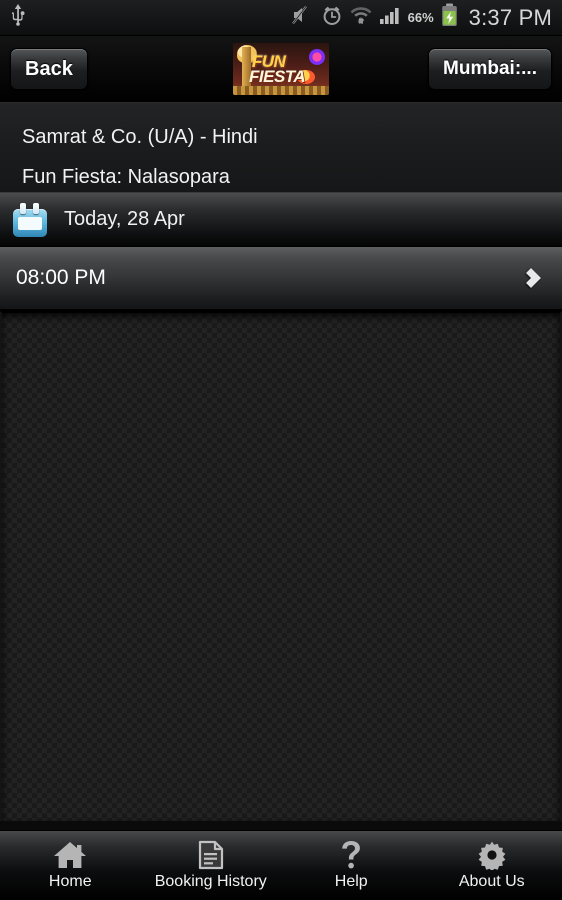 This screenshot has height=900, width=562. I want to click on status-bar: 66% 3:37 PM, so click(281, 18).